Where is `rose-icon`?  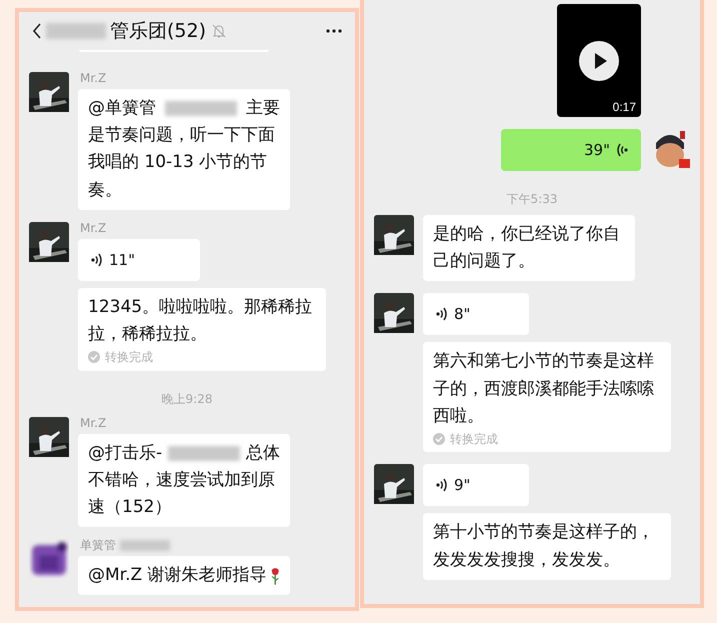 rose-icon is located at coordinates (275, 576).